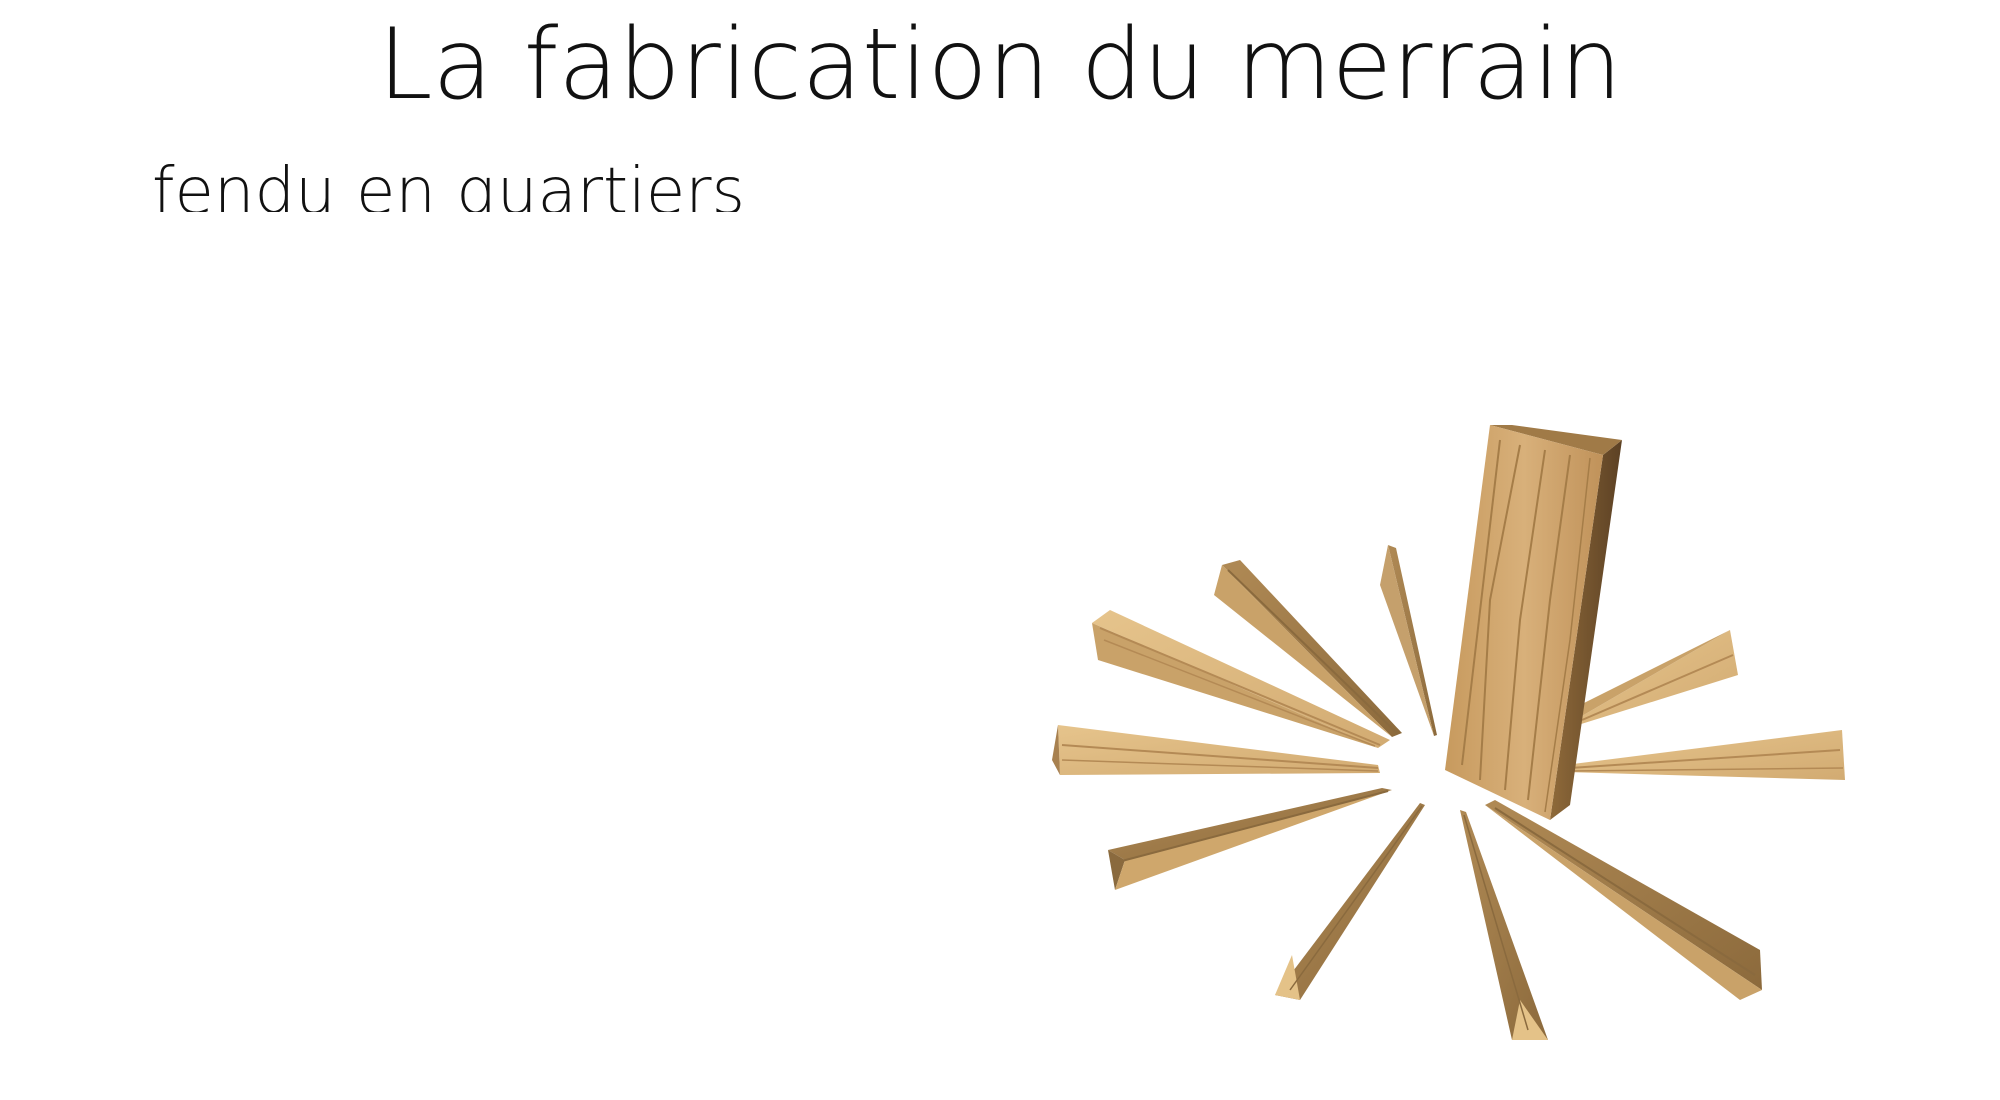 The height and width of the screenshot is (1100, 2000). Describe the element at coordinates (1000, 65) in the screenshot. I see `slide-title: La fabrication du merrain` at that location.